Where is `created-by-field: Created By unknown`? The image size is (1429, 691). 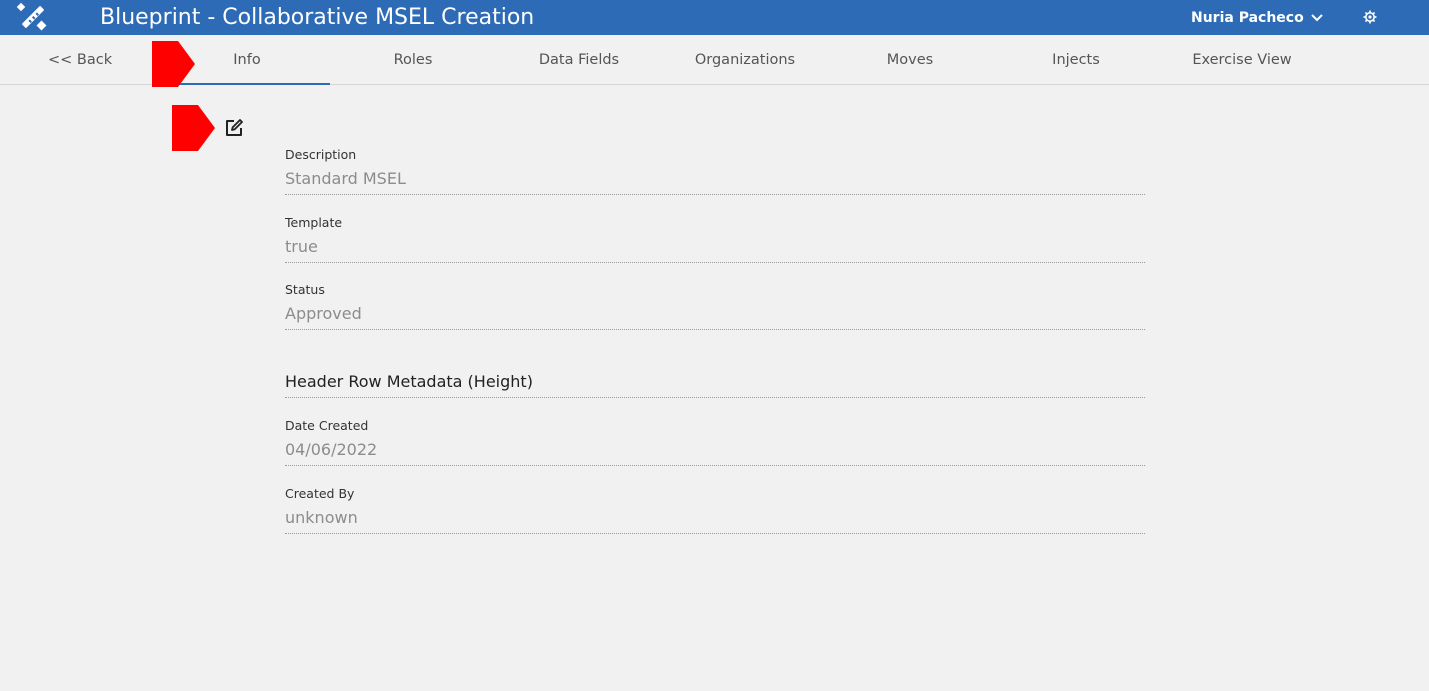 created-by-field: Created By unknown is located at coordinates (715, 510).